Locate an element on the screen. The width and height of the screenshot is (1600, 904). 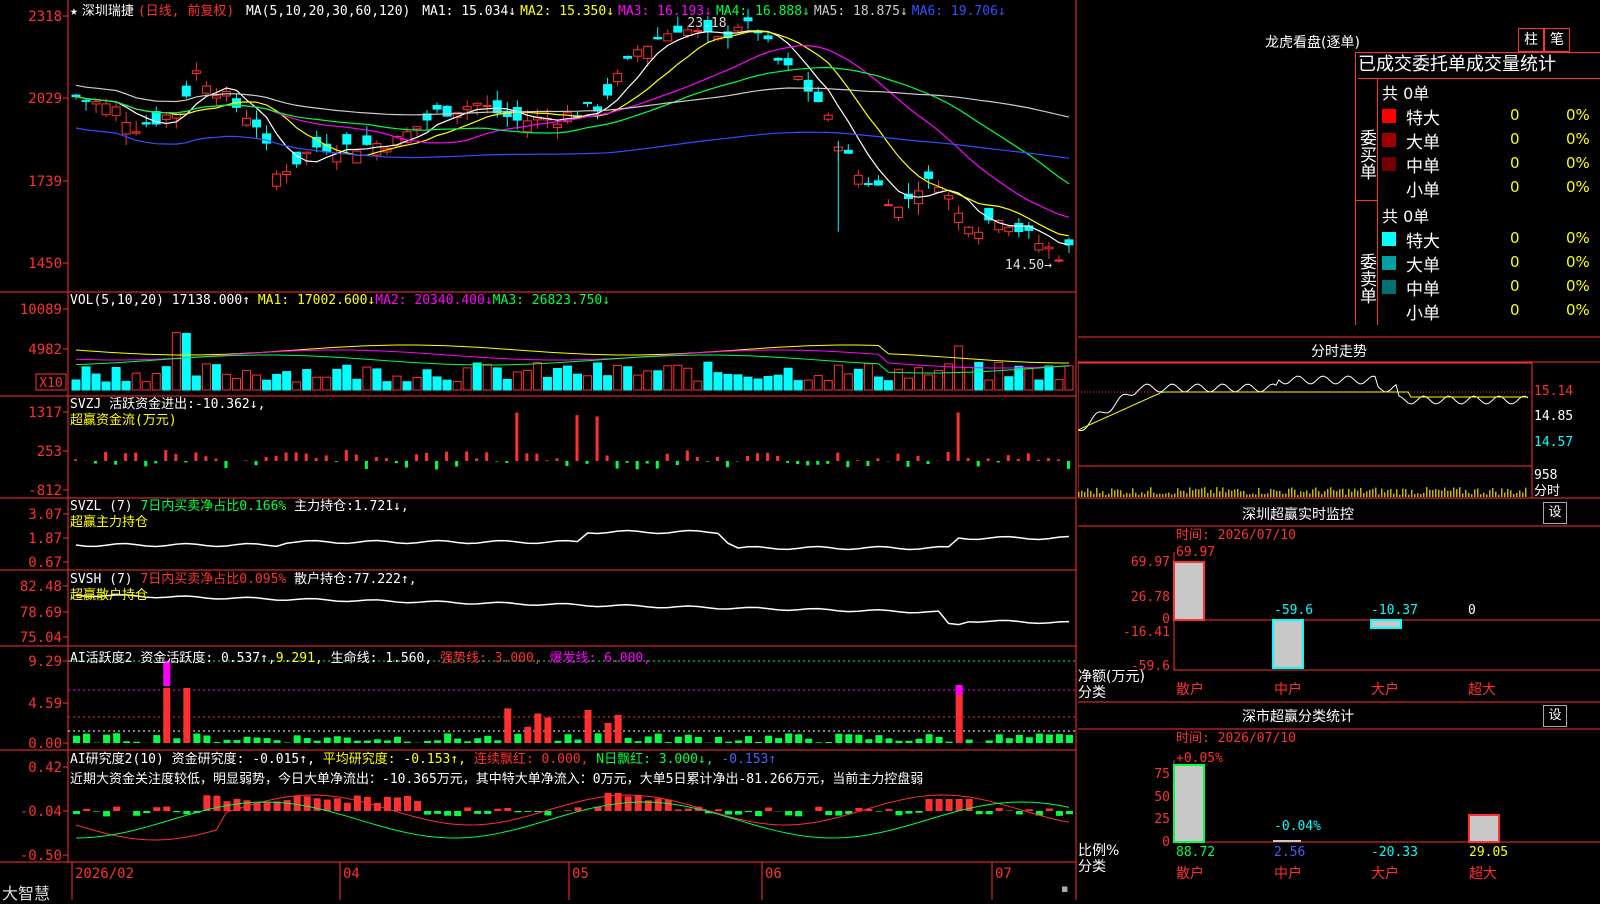
classify-y-tick: 0 is located at coordinates (1166, 842).